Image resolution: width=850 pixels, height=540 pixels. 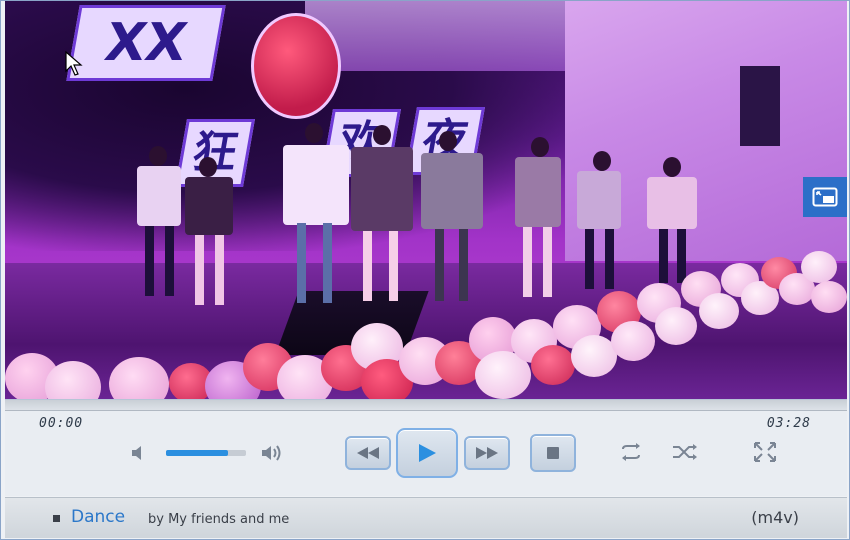 I want to click on seek-bar, so click(x=426, y=405).